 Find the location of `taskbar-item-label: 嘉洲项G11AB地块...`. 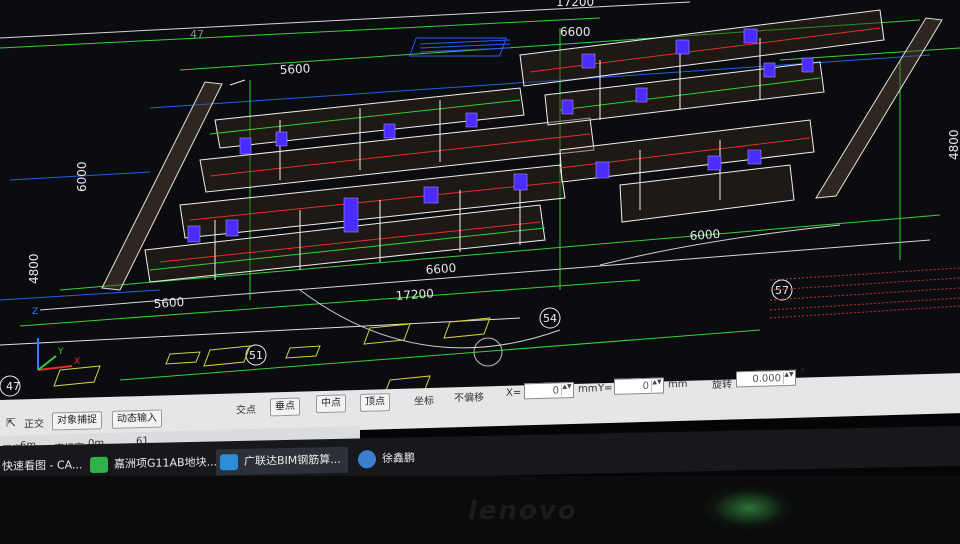

taskbar-item-label: 嘉洲项G11AB地块... is located at coordinates (166, 463).